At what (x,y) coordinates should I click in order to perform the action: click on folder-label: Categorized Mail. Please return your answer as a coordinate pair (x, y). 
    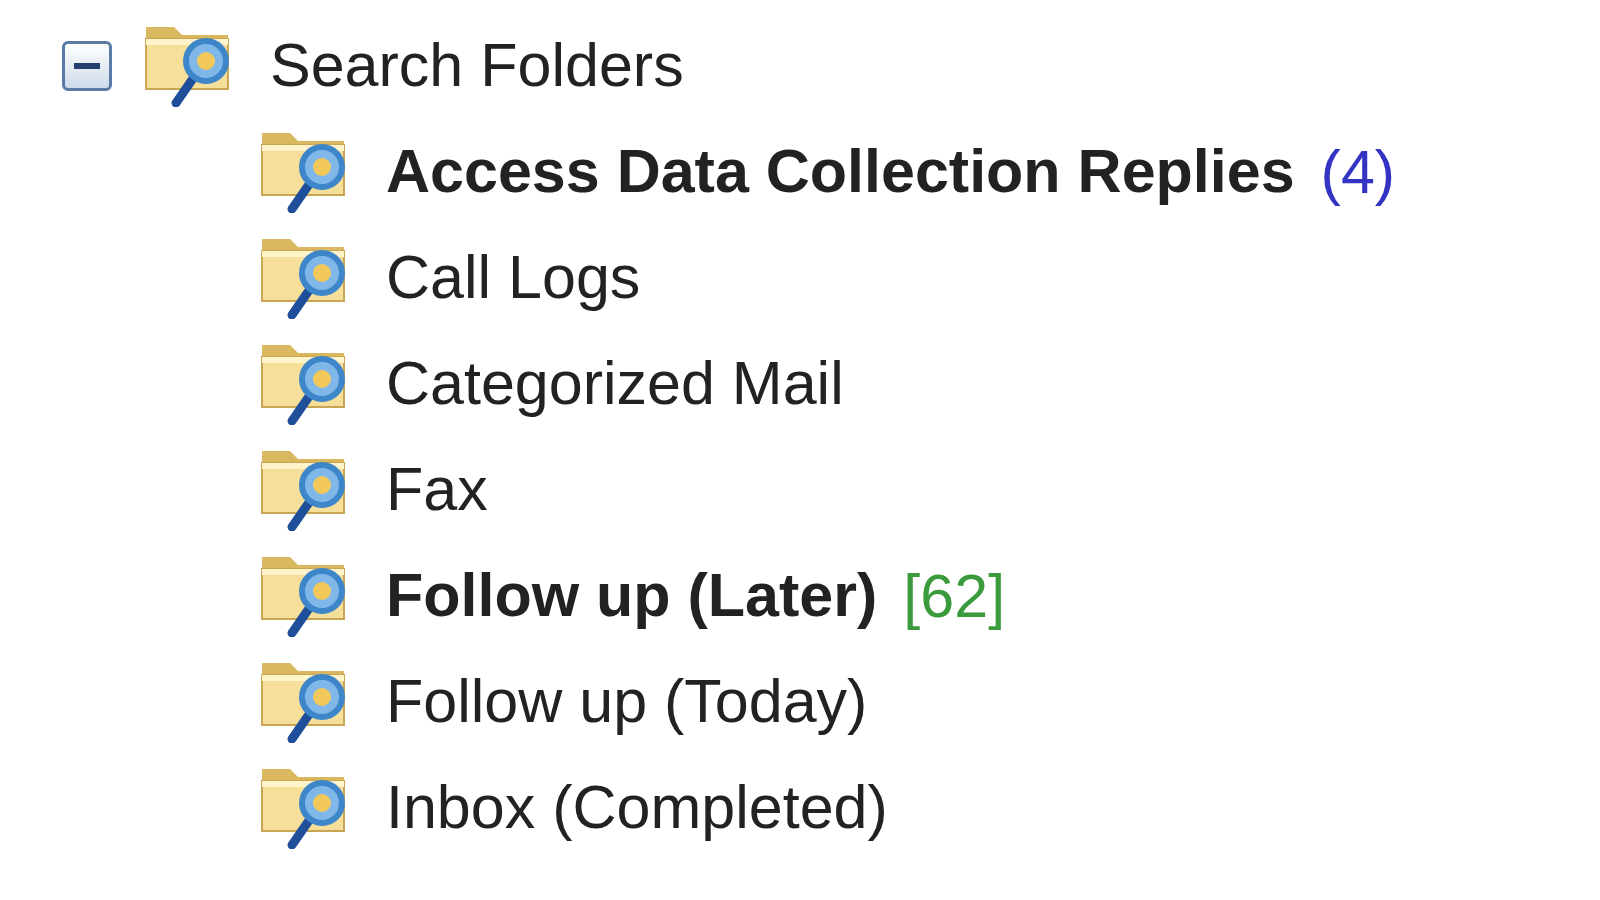
    Looking at the image, I should click on (615, 384).